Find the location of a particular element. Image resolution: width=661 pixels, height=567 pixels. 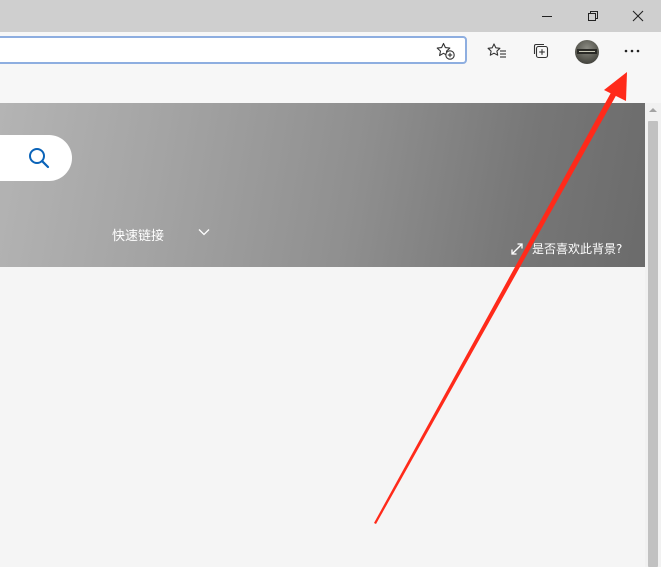

collections-icon is located at coordinates (541, 51).